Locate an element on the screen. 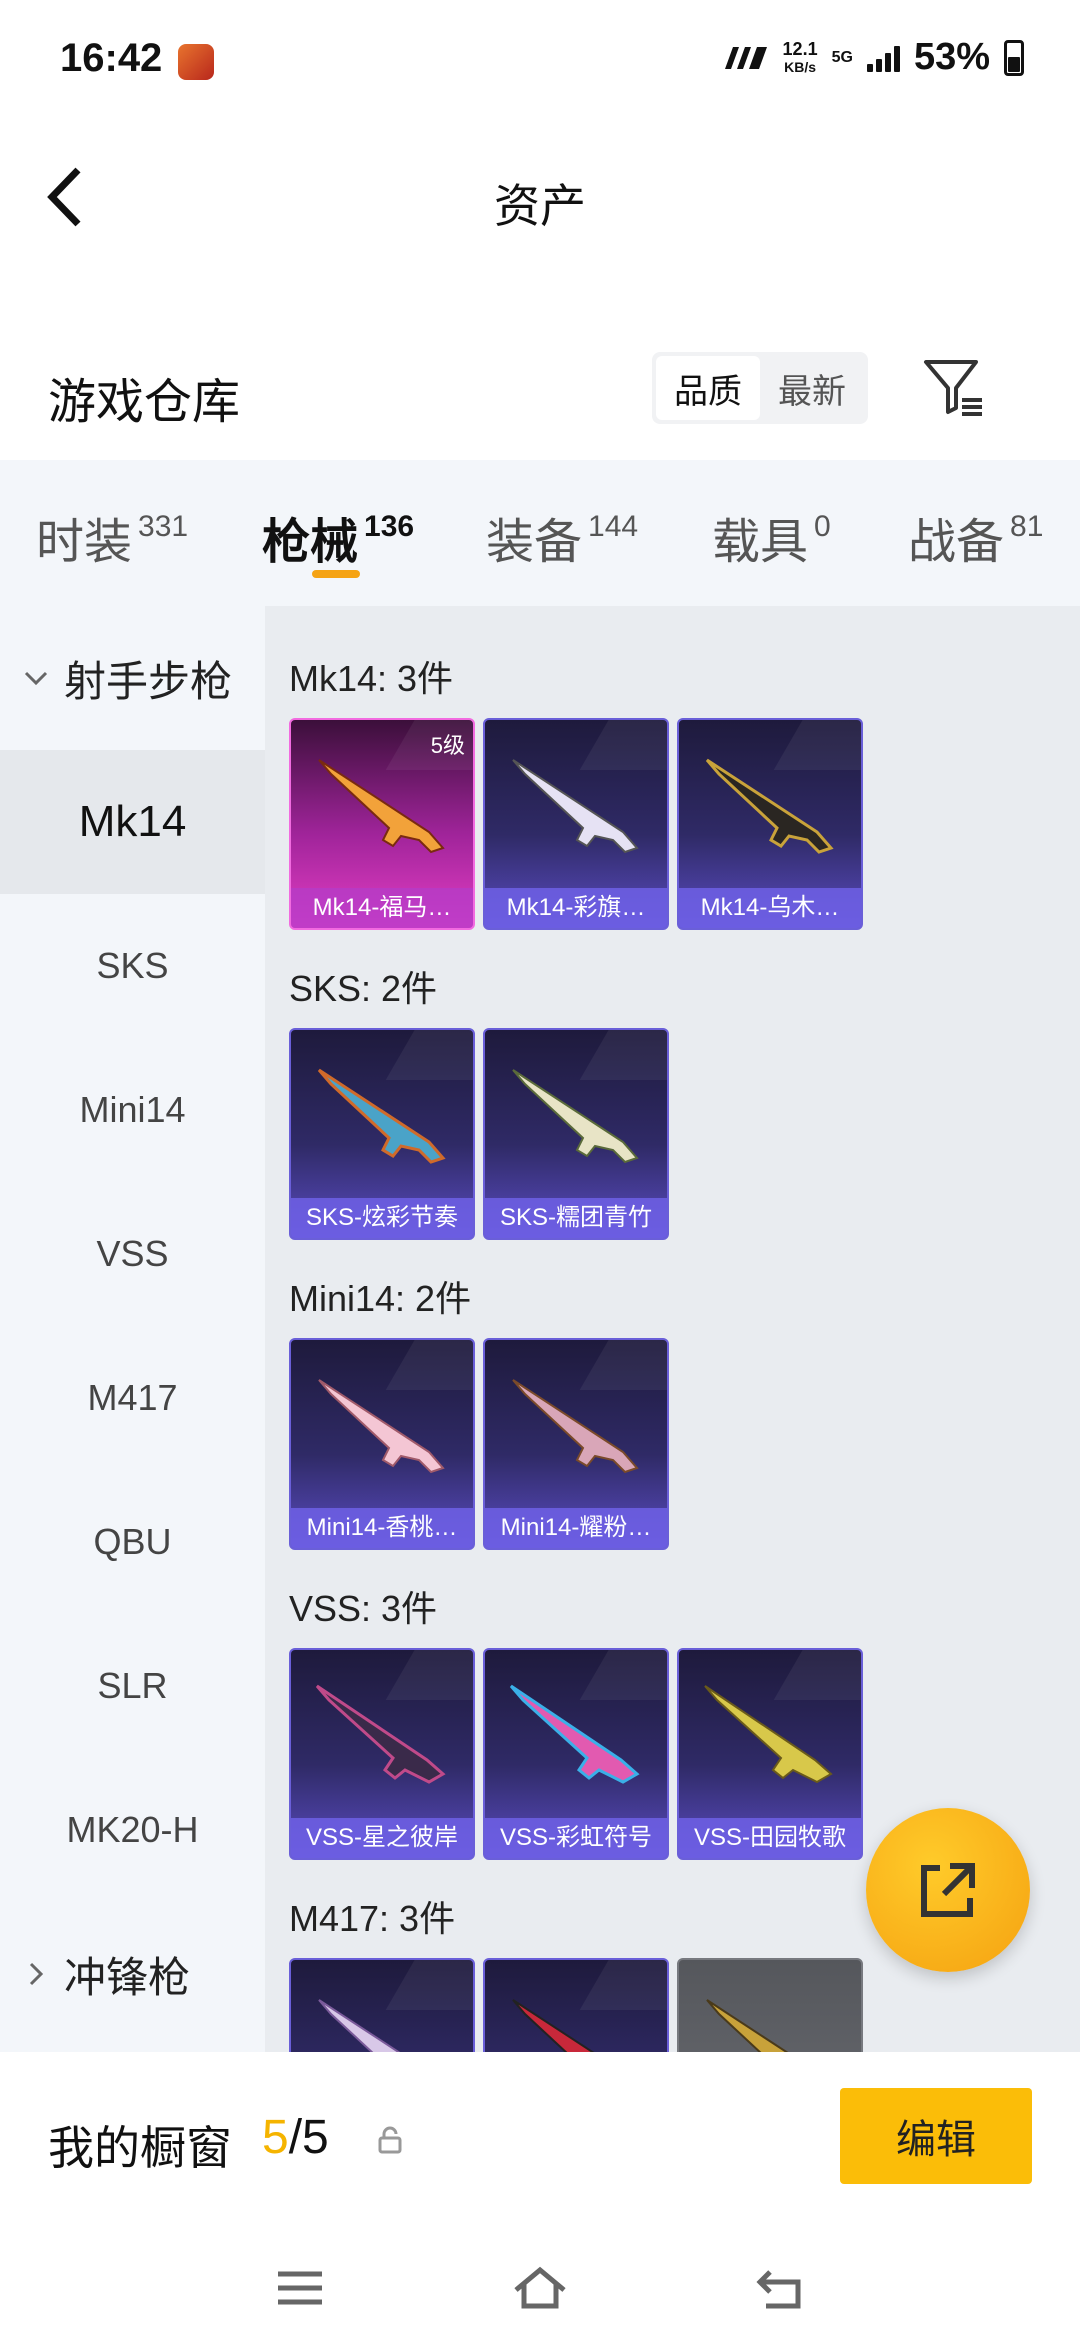  active-tab-indicator is located at coordinates (336, 574).